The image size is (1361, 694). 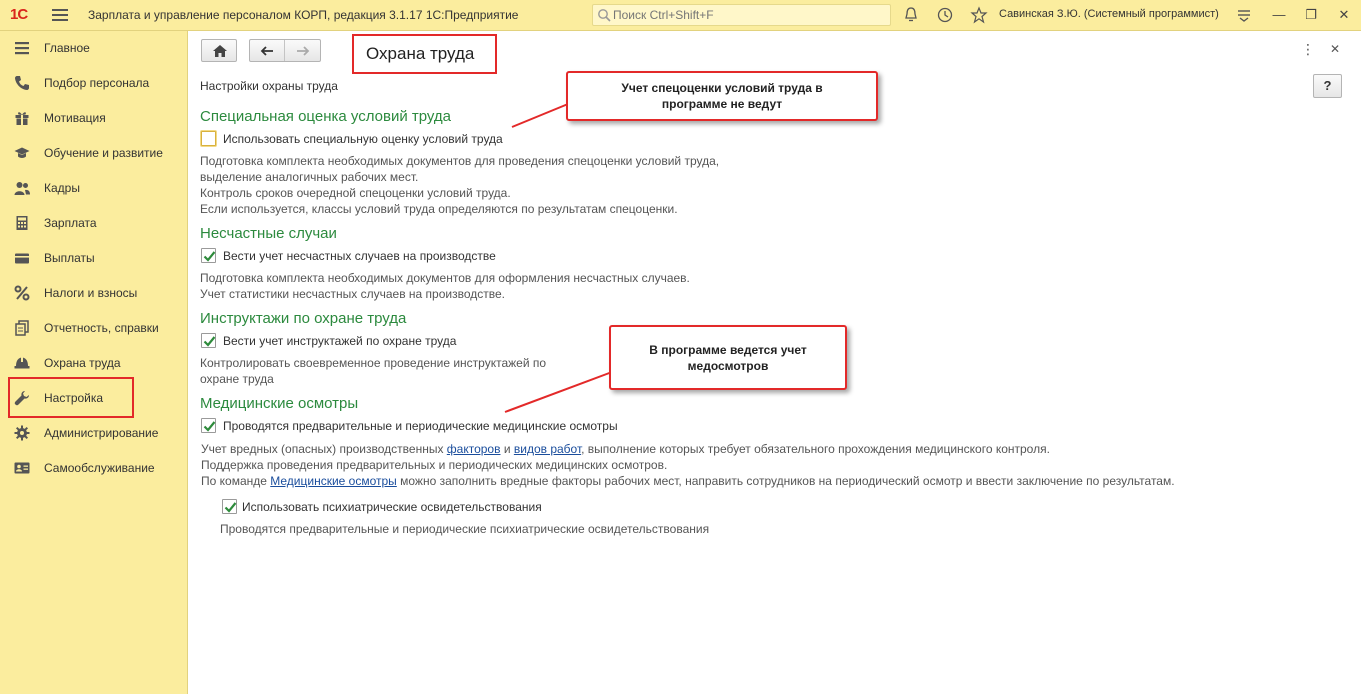 I want to click on sidebar-item-label: Подбор персонала, so click(x=97, y=83).